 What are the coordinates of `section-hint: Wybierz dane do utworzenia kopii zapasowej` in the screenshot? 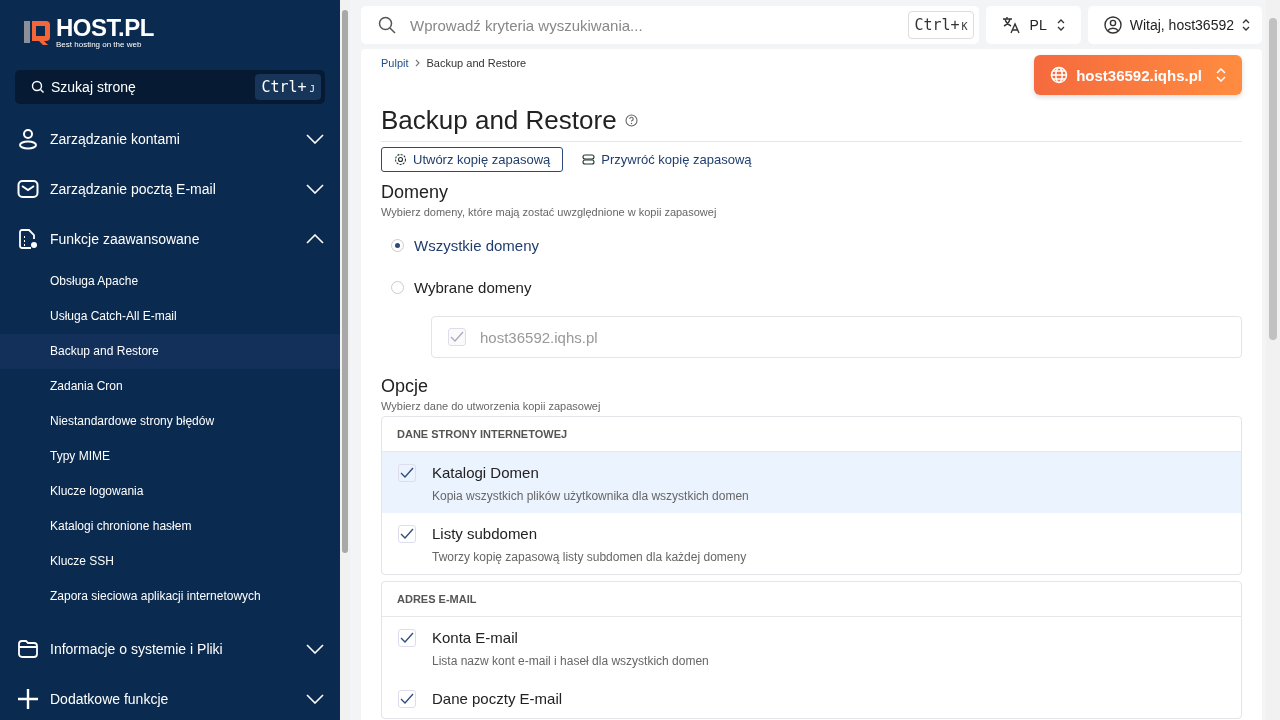 It's located at (491, 406).